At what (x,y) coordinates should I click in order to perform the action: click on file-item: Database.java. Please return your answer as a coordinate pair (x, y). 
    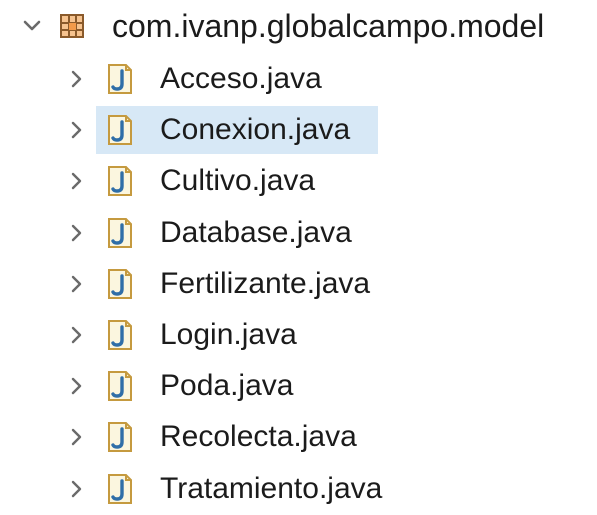
    Looking at the image, I should click on (326, 233).